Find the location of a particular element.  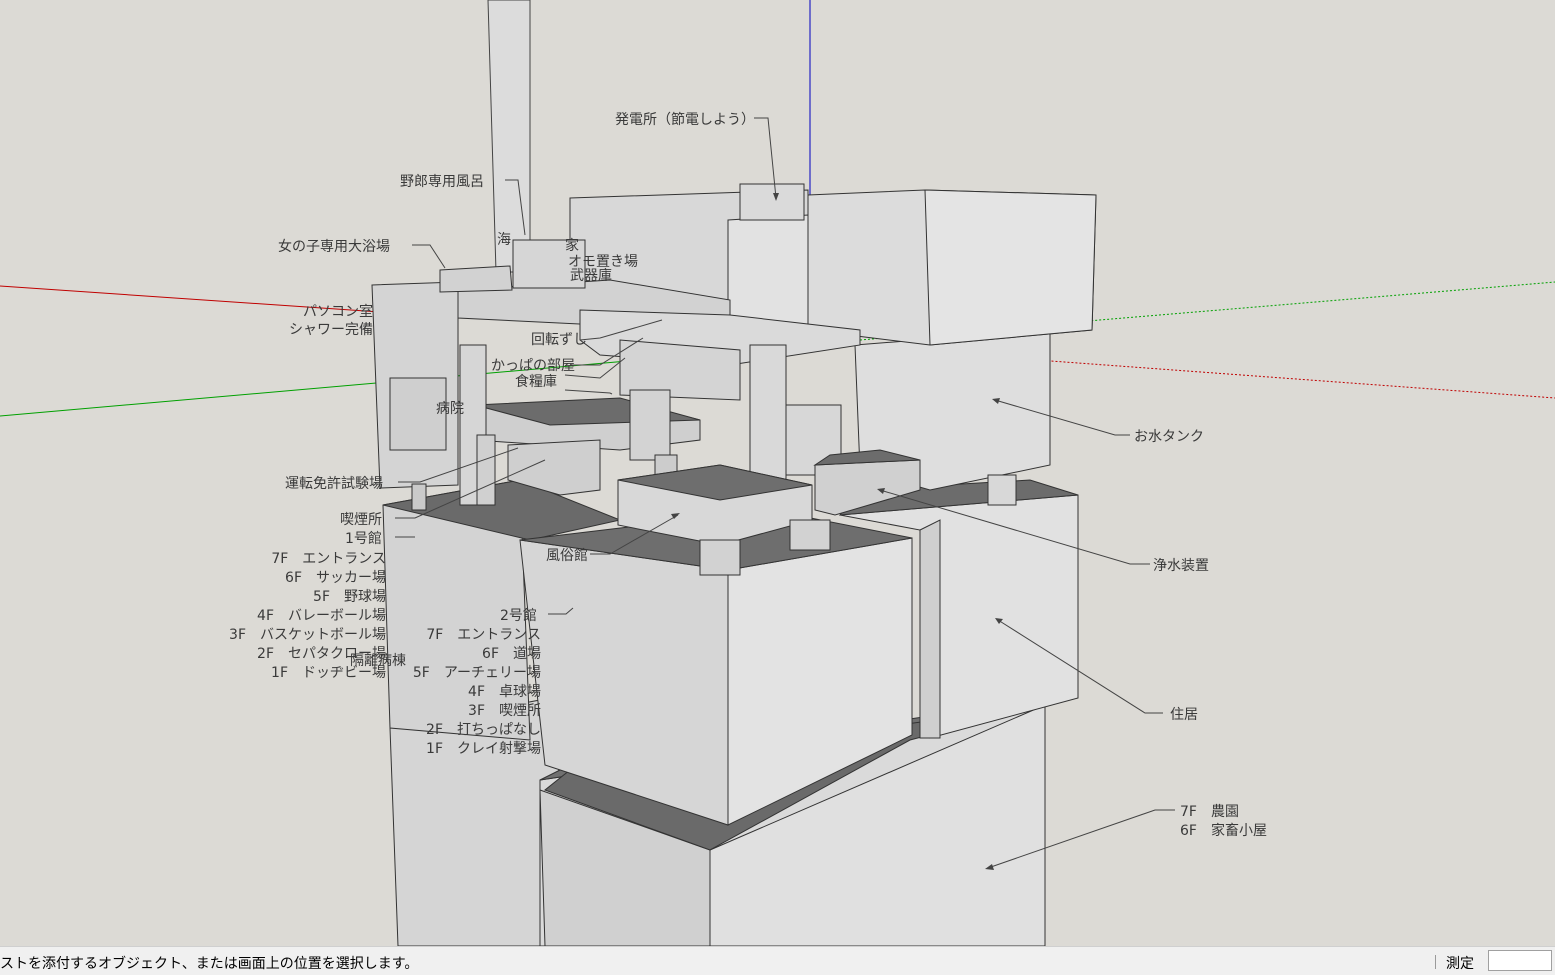

label-b2-2f: 2F 打ちっぱなし is located at coordinates (483, 729).